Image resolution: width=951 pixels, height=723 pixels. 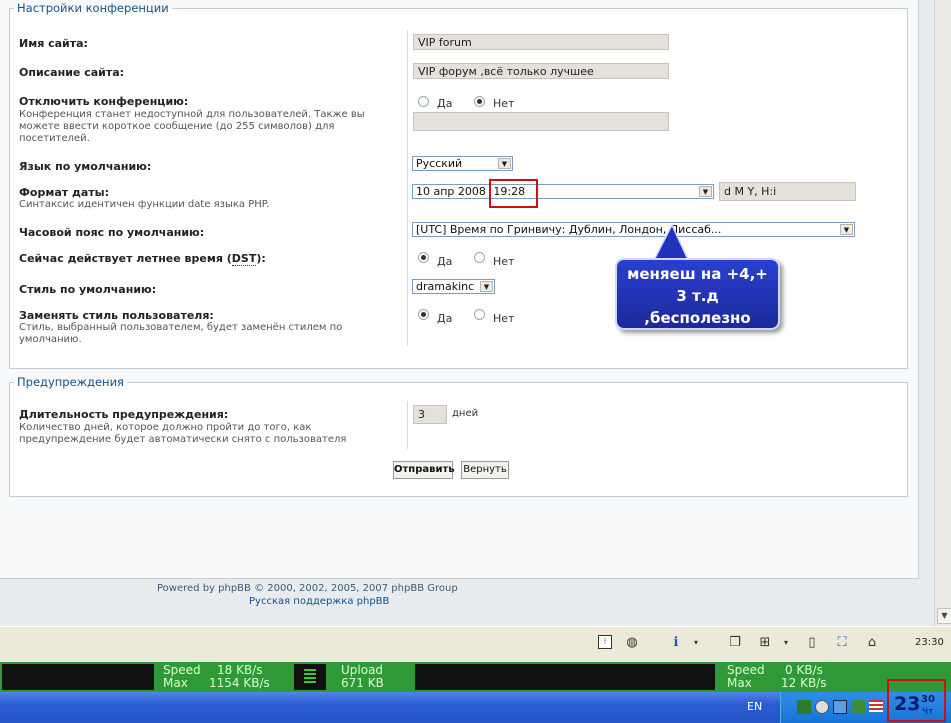 What do you see at coordinates (116, 315) in the screenshot?
I see `override-style-label: Заменять стиль пользователя:` at bounding box center [116, 315].